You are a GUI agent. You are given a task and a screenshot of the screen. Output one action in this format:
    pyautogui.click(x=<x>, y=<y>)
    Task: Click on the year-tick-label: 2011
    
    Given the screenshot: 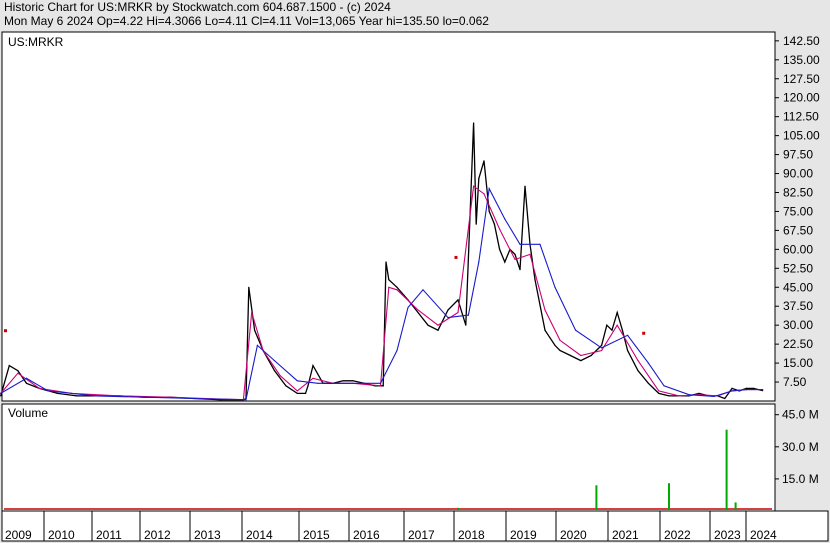 What is the action you would take?
    pyautogui.click(x=109, y=535)
    